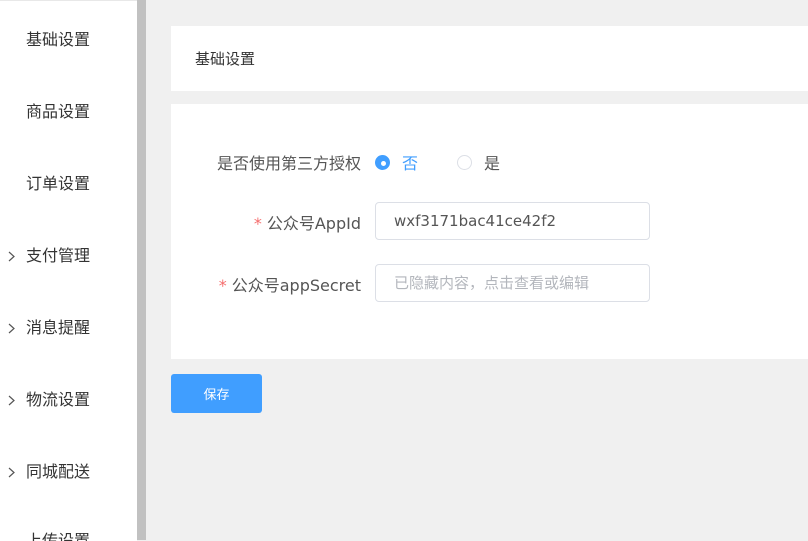  Describe the element at coordinates (58, 255) in the screenshot. I see `sidebar-item-label: 支付管理` at that location.